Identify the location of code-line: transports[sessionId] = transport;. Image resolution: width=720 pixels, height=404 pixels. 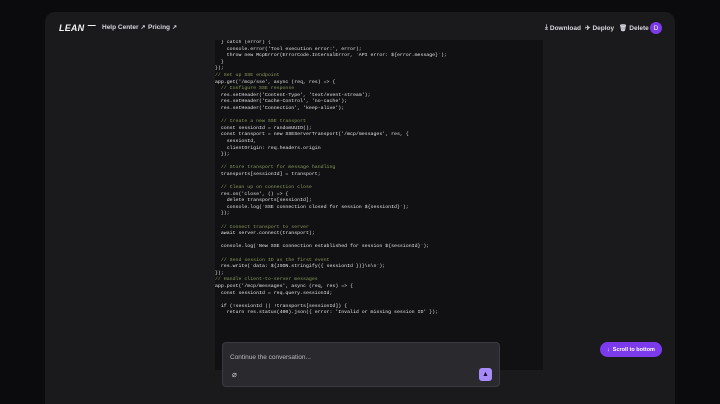
(268, 174).